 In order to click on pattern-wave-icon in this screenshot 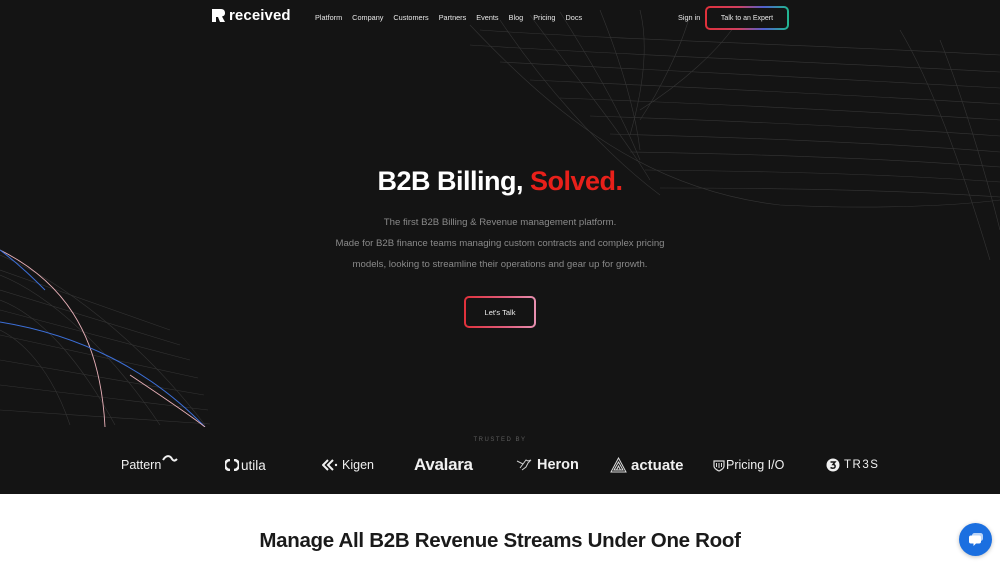, I will do `click(170, 458)`.